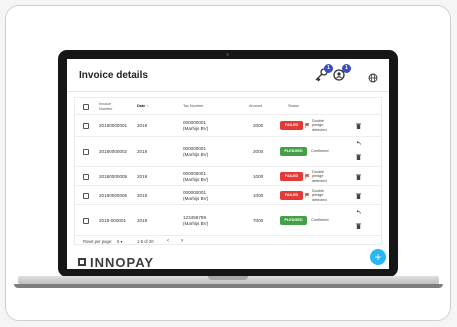 The height and width of the screenshot is (327, 457). I want to click on brand-name: INNOPAY, so click(122, 262).